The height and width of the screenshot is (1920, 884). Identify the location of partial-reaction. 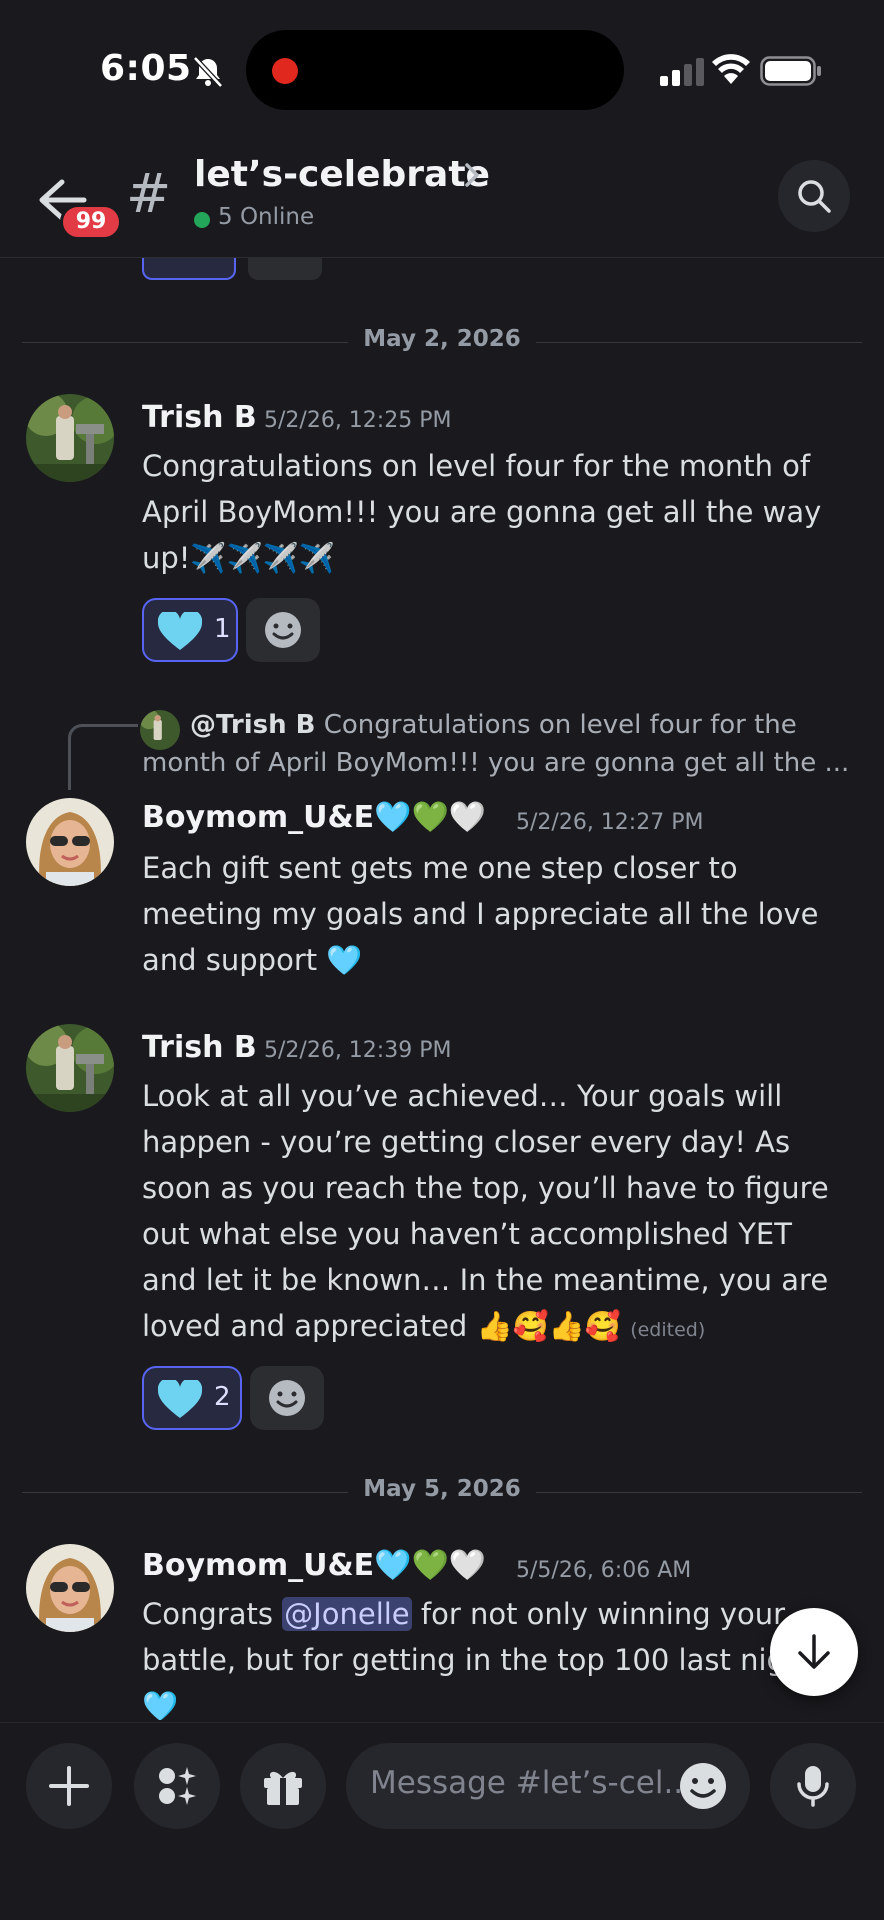
(189, 269).